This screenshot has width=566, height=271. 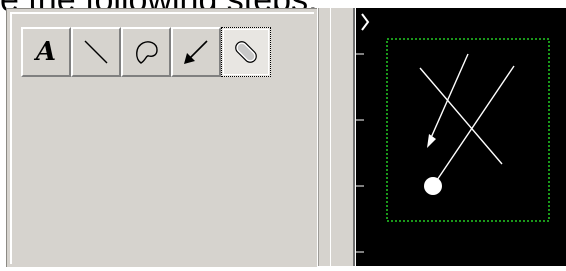 I want to click on line-tool-icon, so click(x=96, y=52).